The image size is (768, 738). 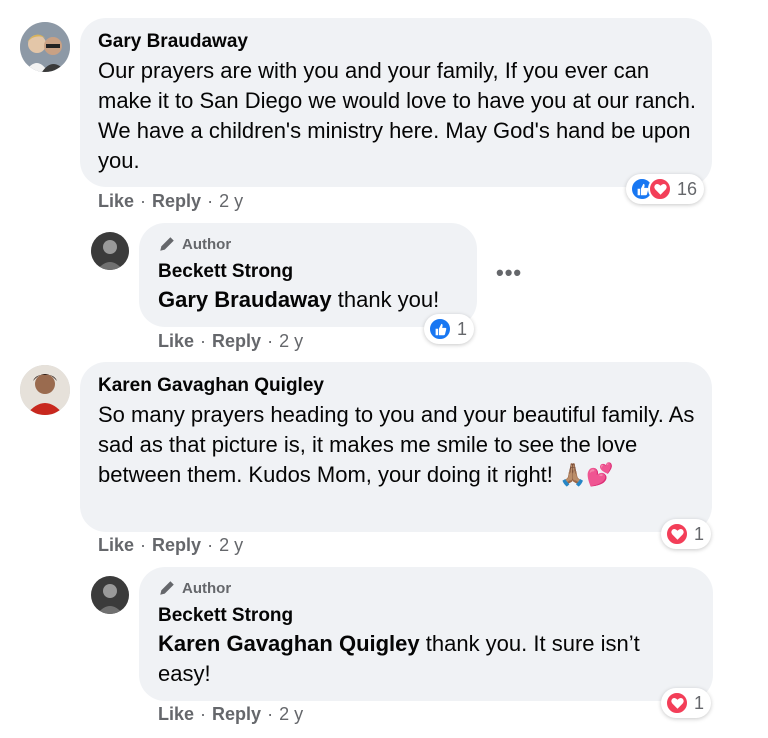 What do you see at coordinates (173, 42) in the screenshot?
I see `commenter-name: Gary Braudaway` at bounding box center [173, 42].